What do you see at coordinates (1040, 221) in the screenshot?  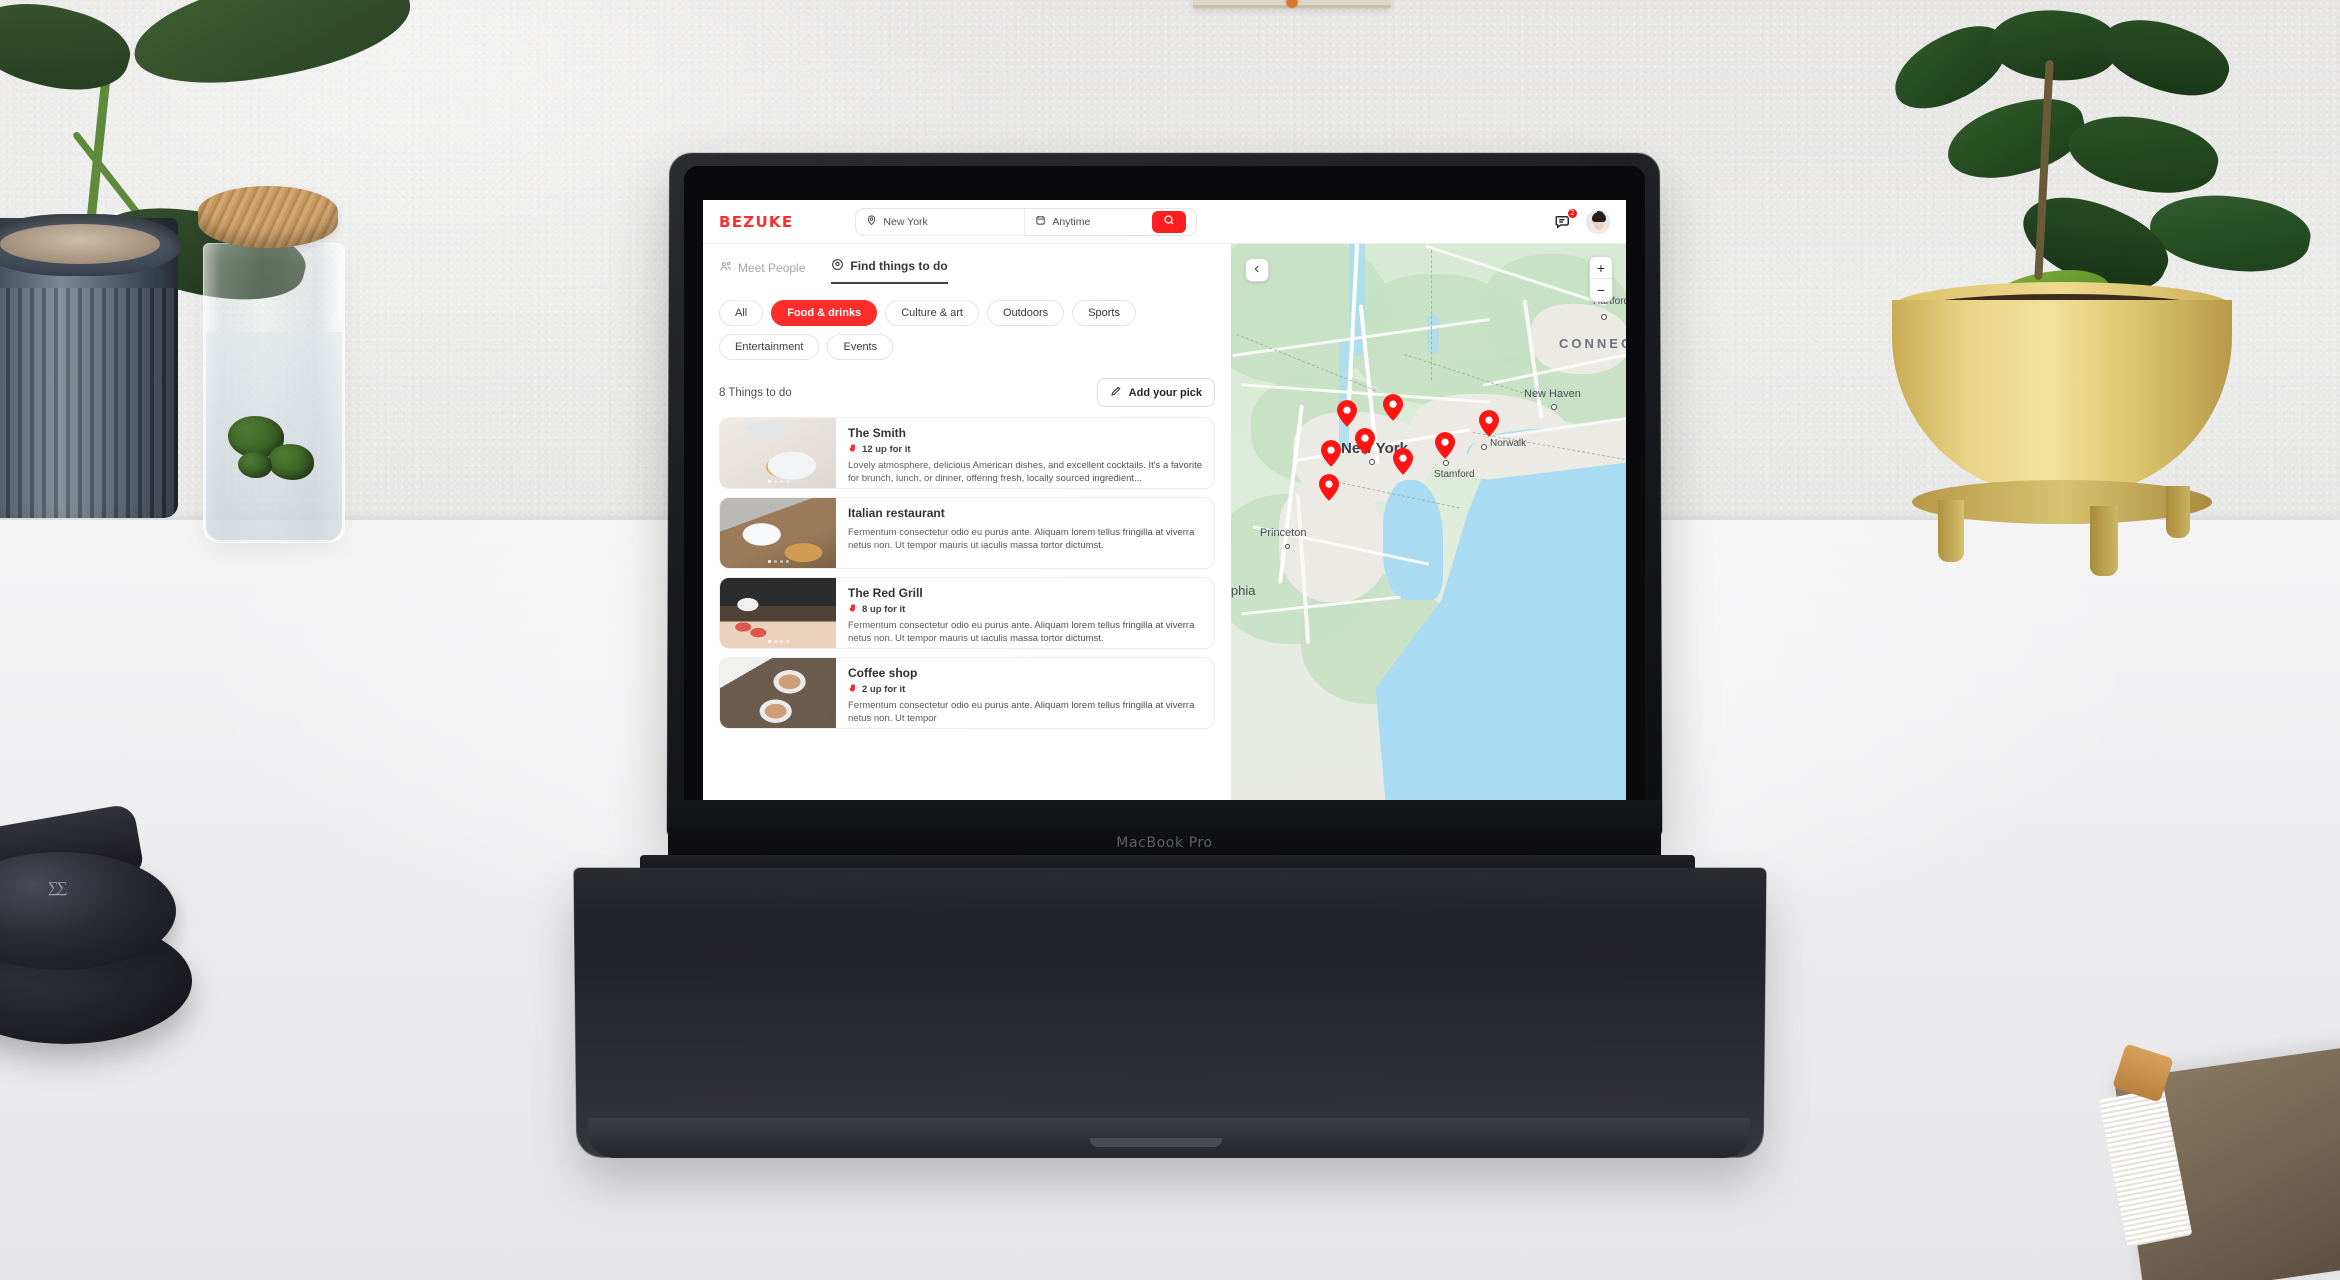 I see `calendar-icon` at bounding box center [1040, 221].